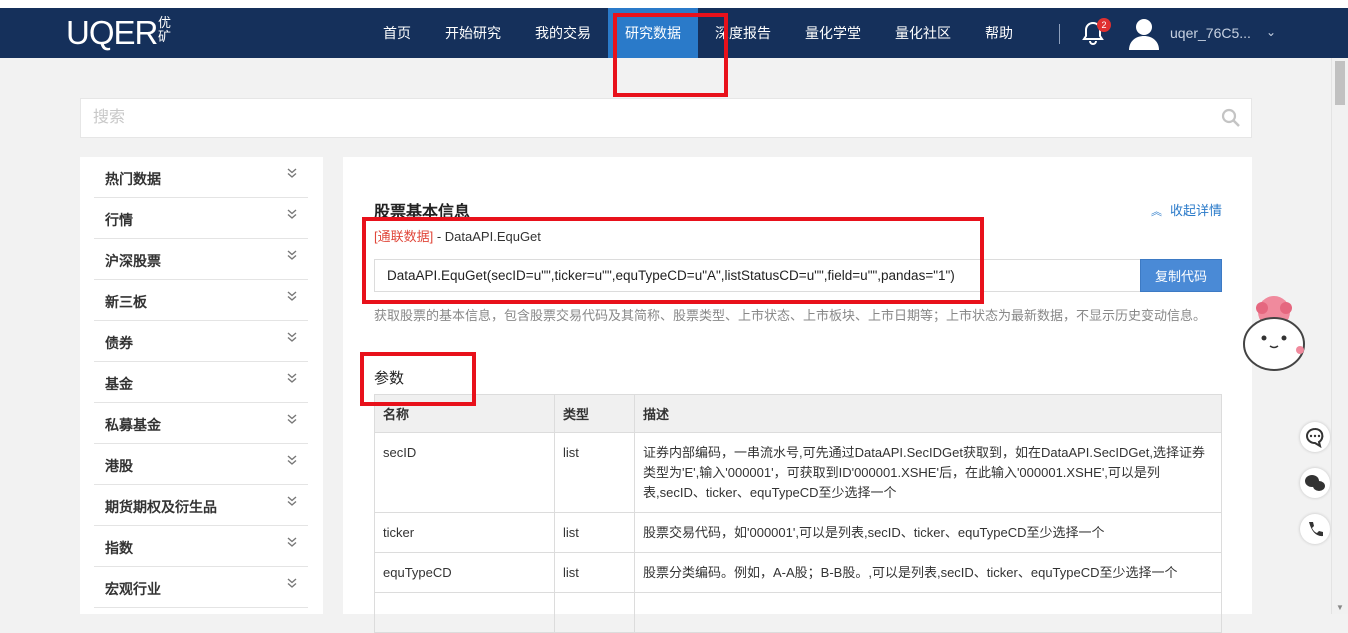 The height and width of the screenshot is (633, 1348). Describe the element at coordinates (112, 32) in the screenshot. I see `logo-text: UQER` at that location.